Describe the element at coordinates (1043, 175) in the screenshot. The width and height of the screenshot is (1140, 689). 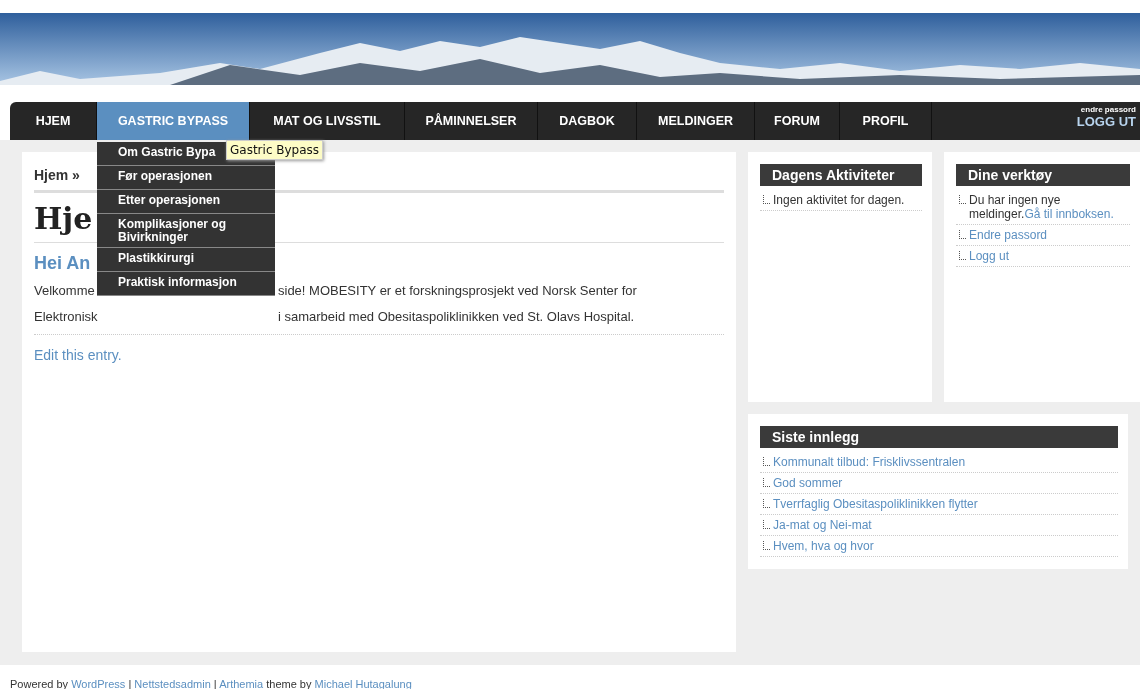
I see `widget-title: Dine verktøy` at that location.